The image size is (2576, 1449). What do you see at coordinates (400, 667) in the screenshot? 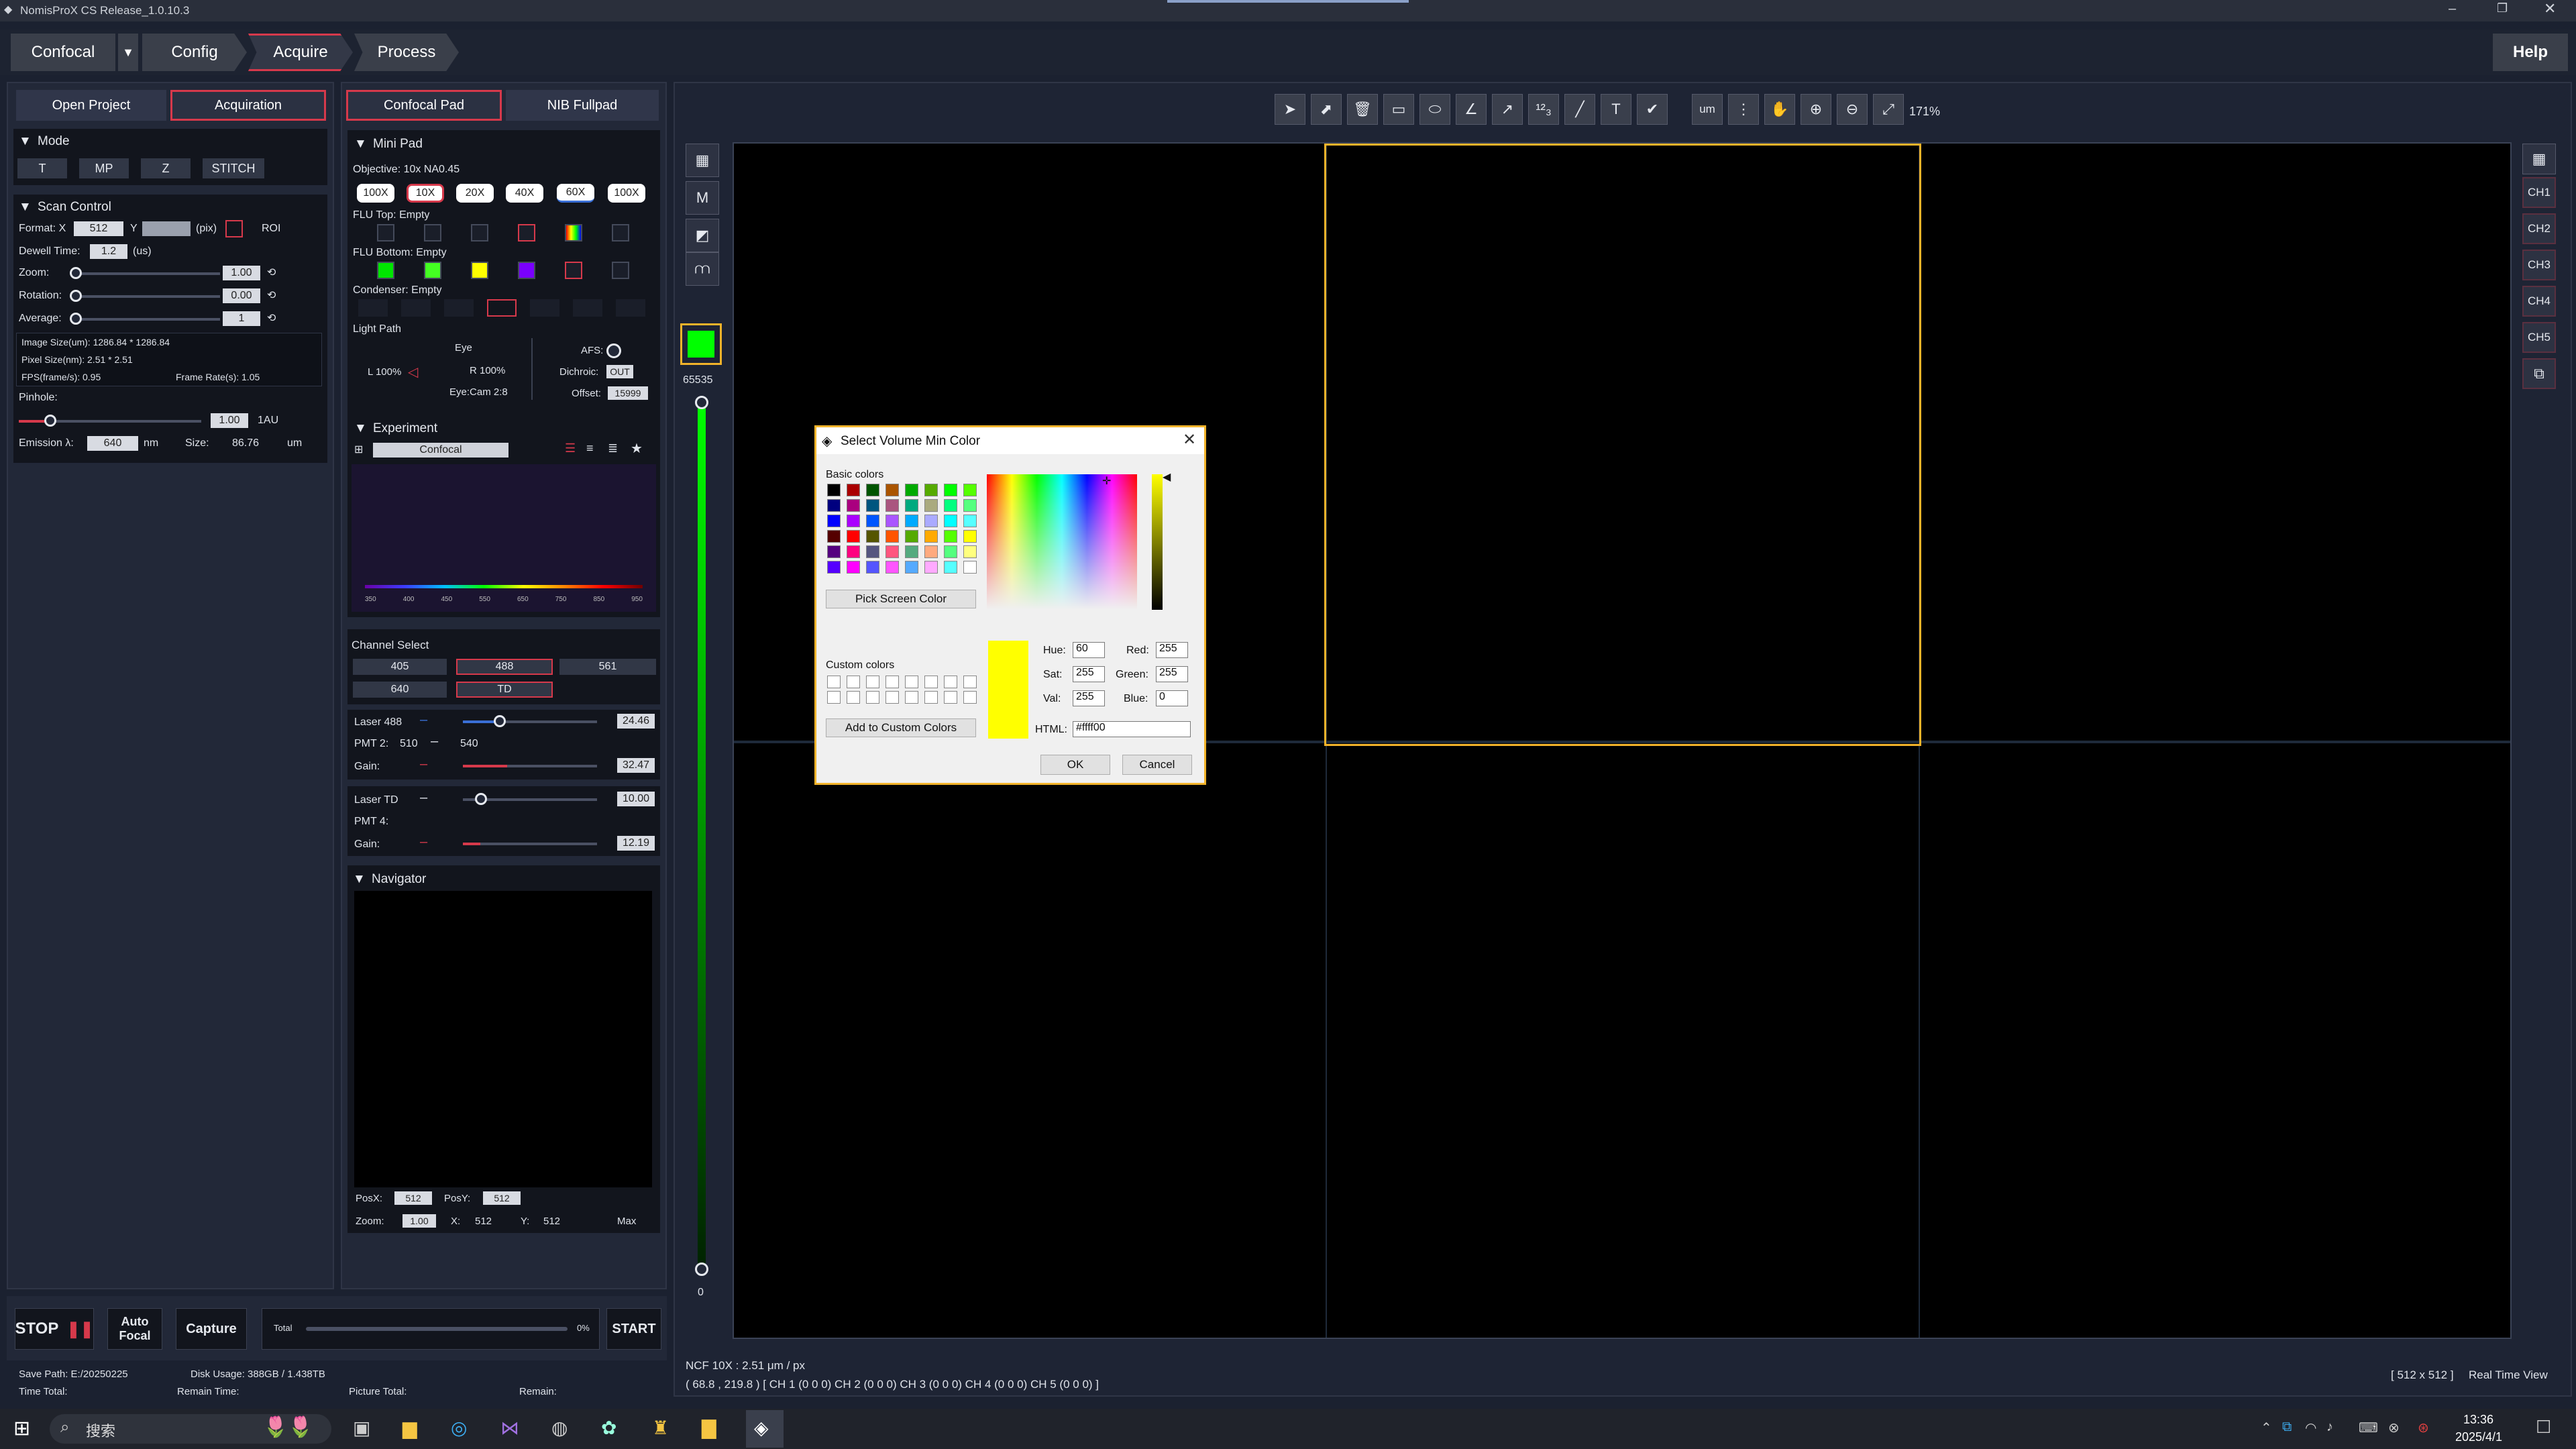
I see `channel-405-button: 405` at bounding box center [400, 667].